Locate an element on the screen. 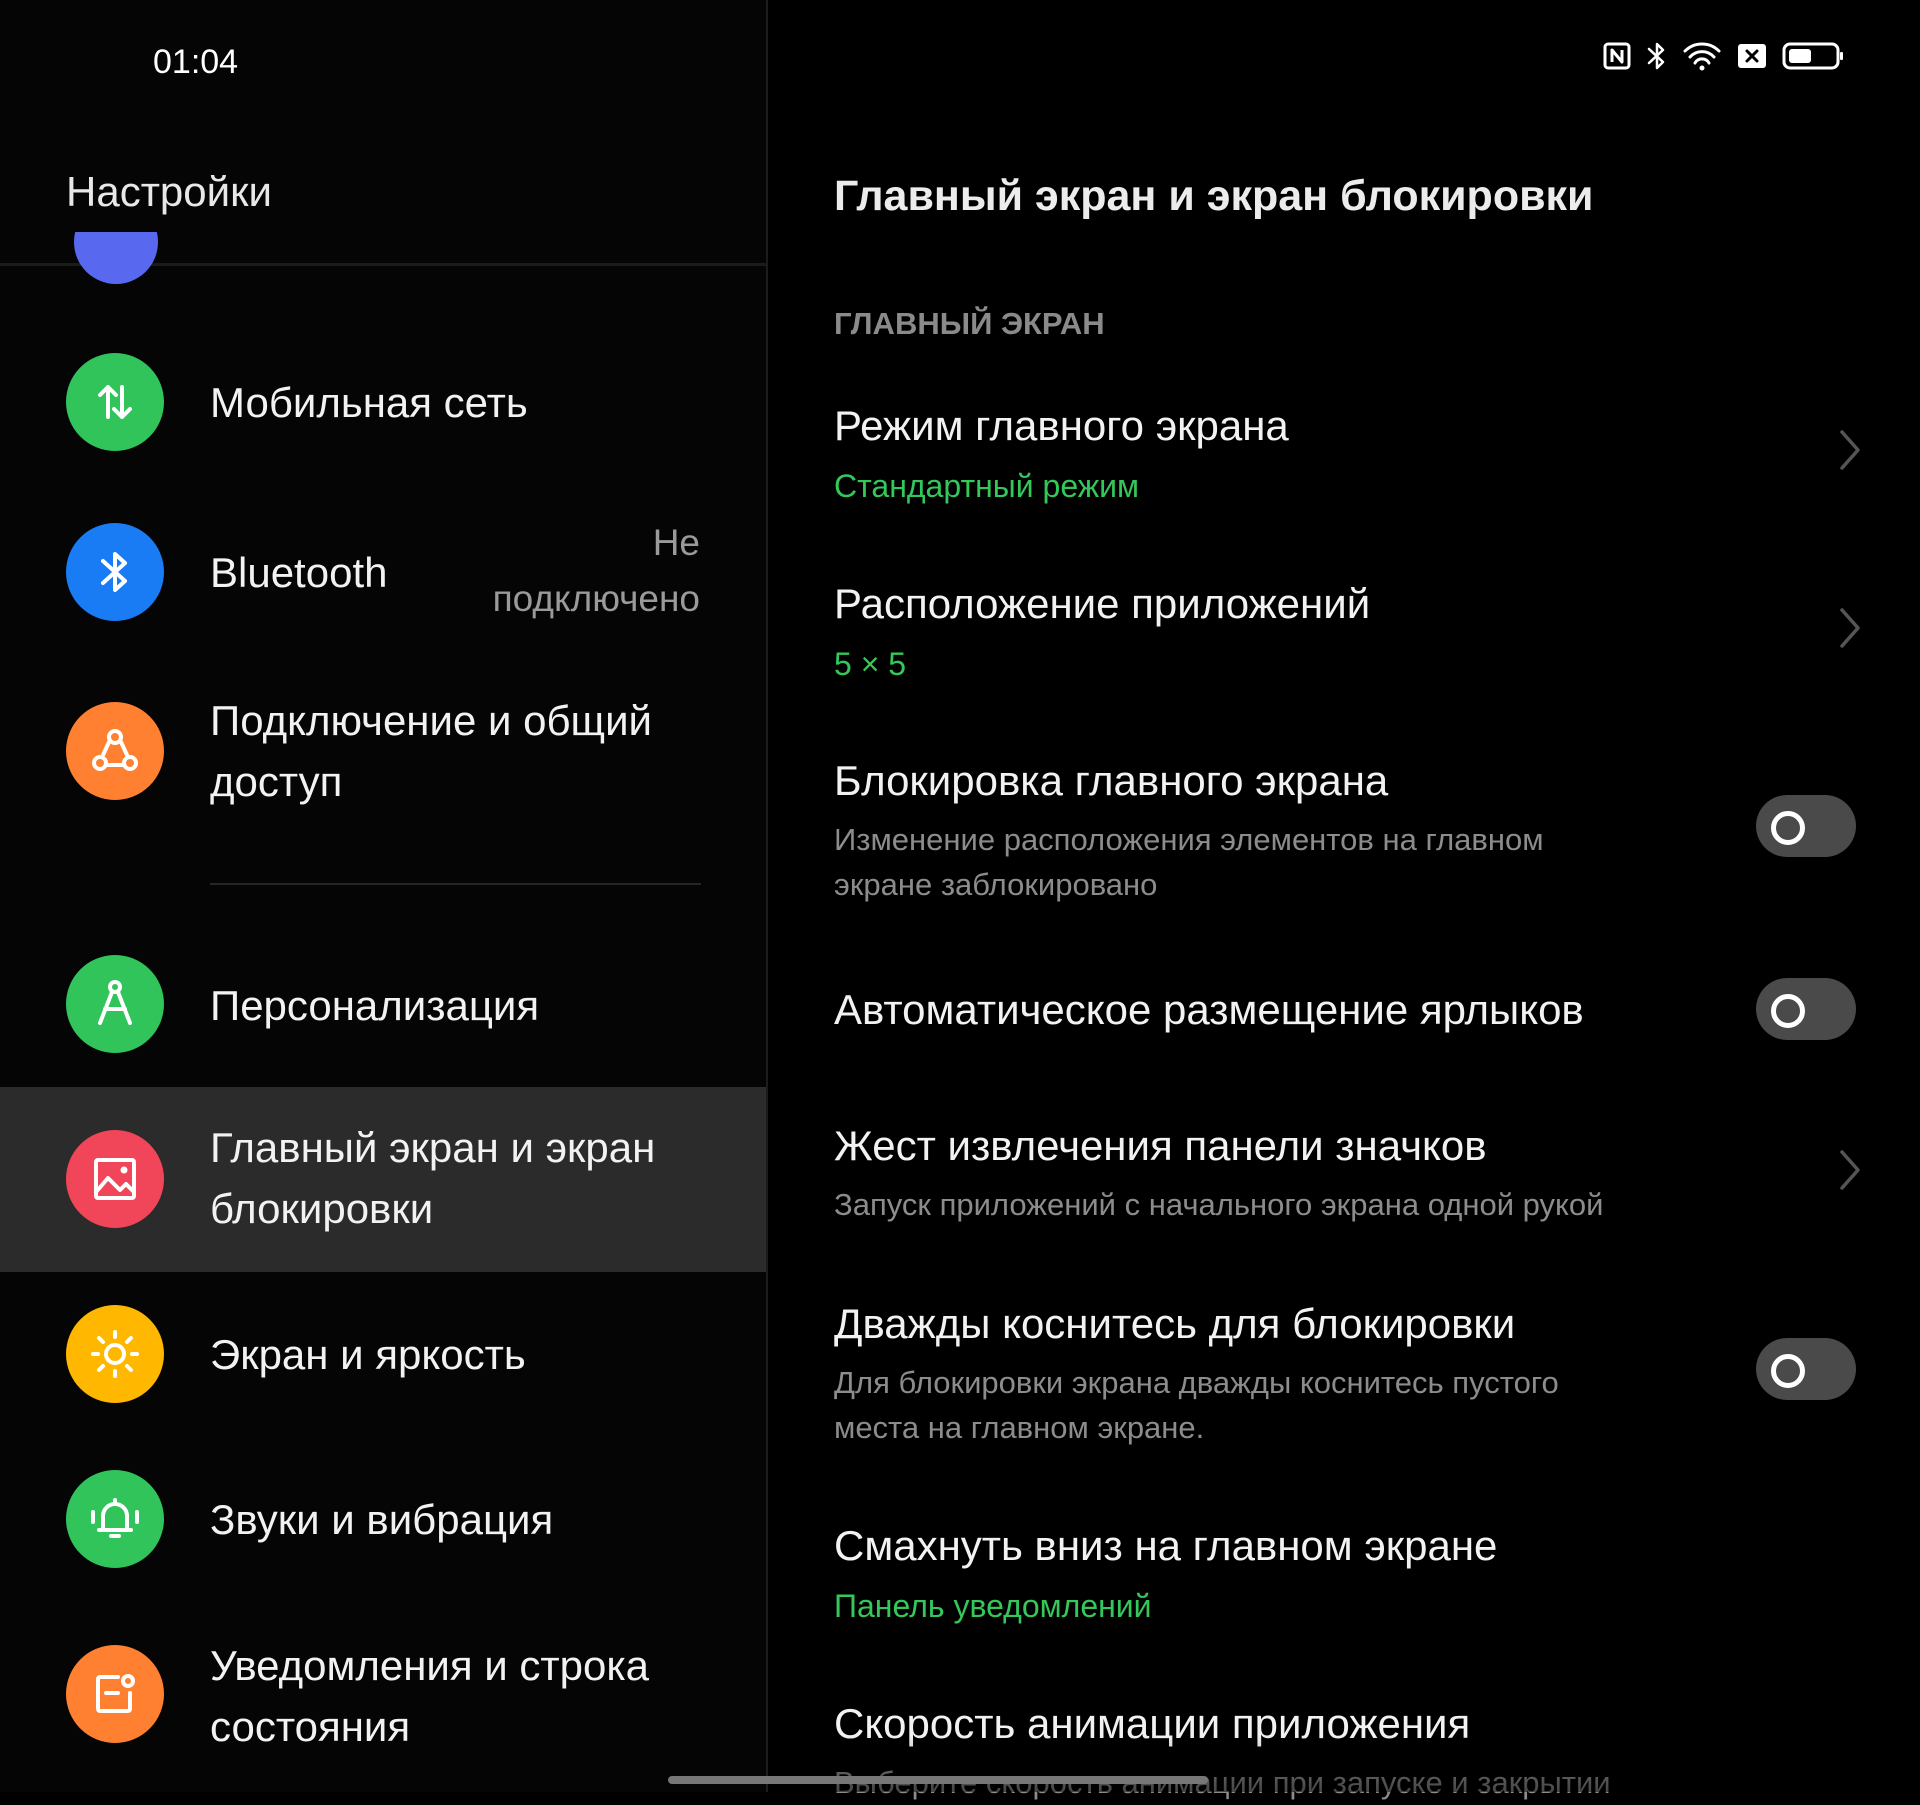  status-time: 01:04 is located at coordinates (196, 62).